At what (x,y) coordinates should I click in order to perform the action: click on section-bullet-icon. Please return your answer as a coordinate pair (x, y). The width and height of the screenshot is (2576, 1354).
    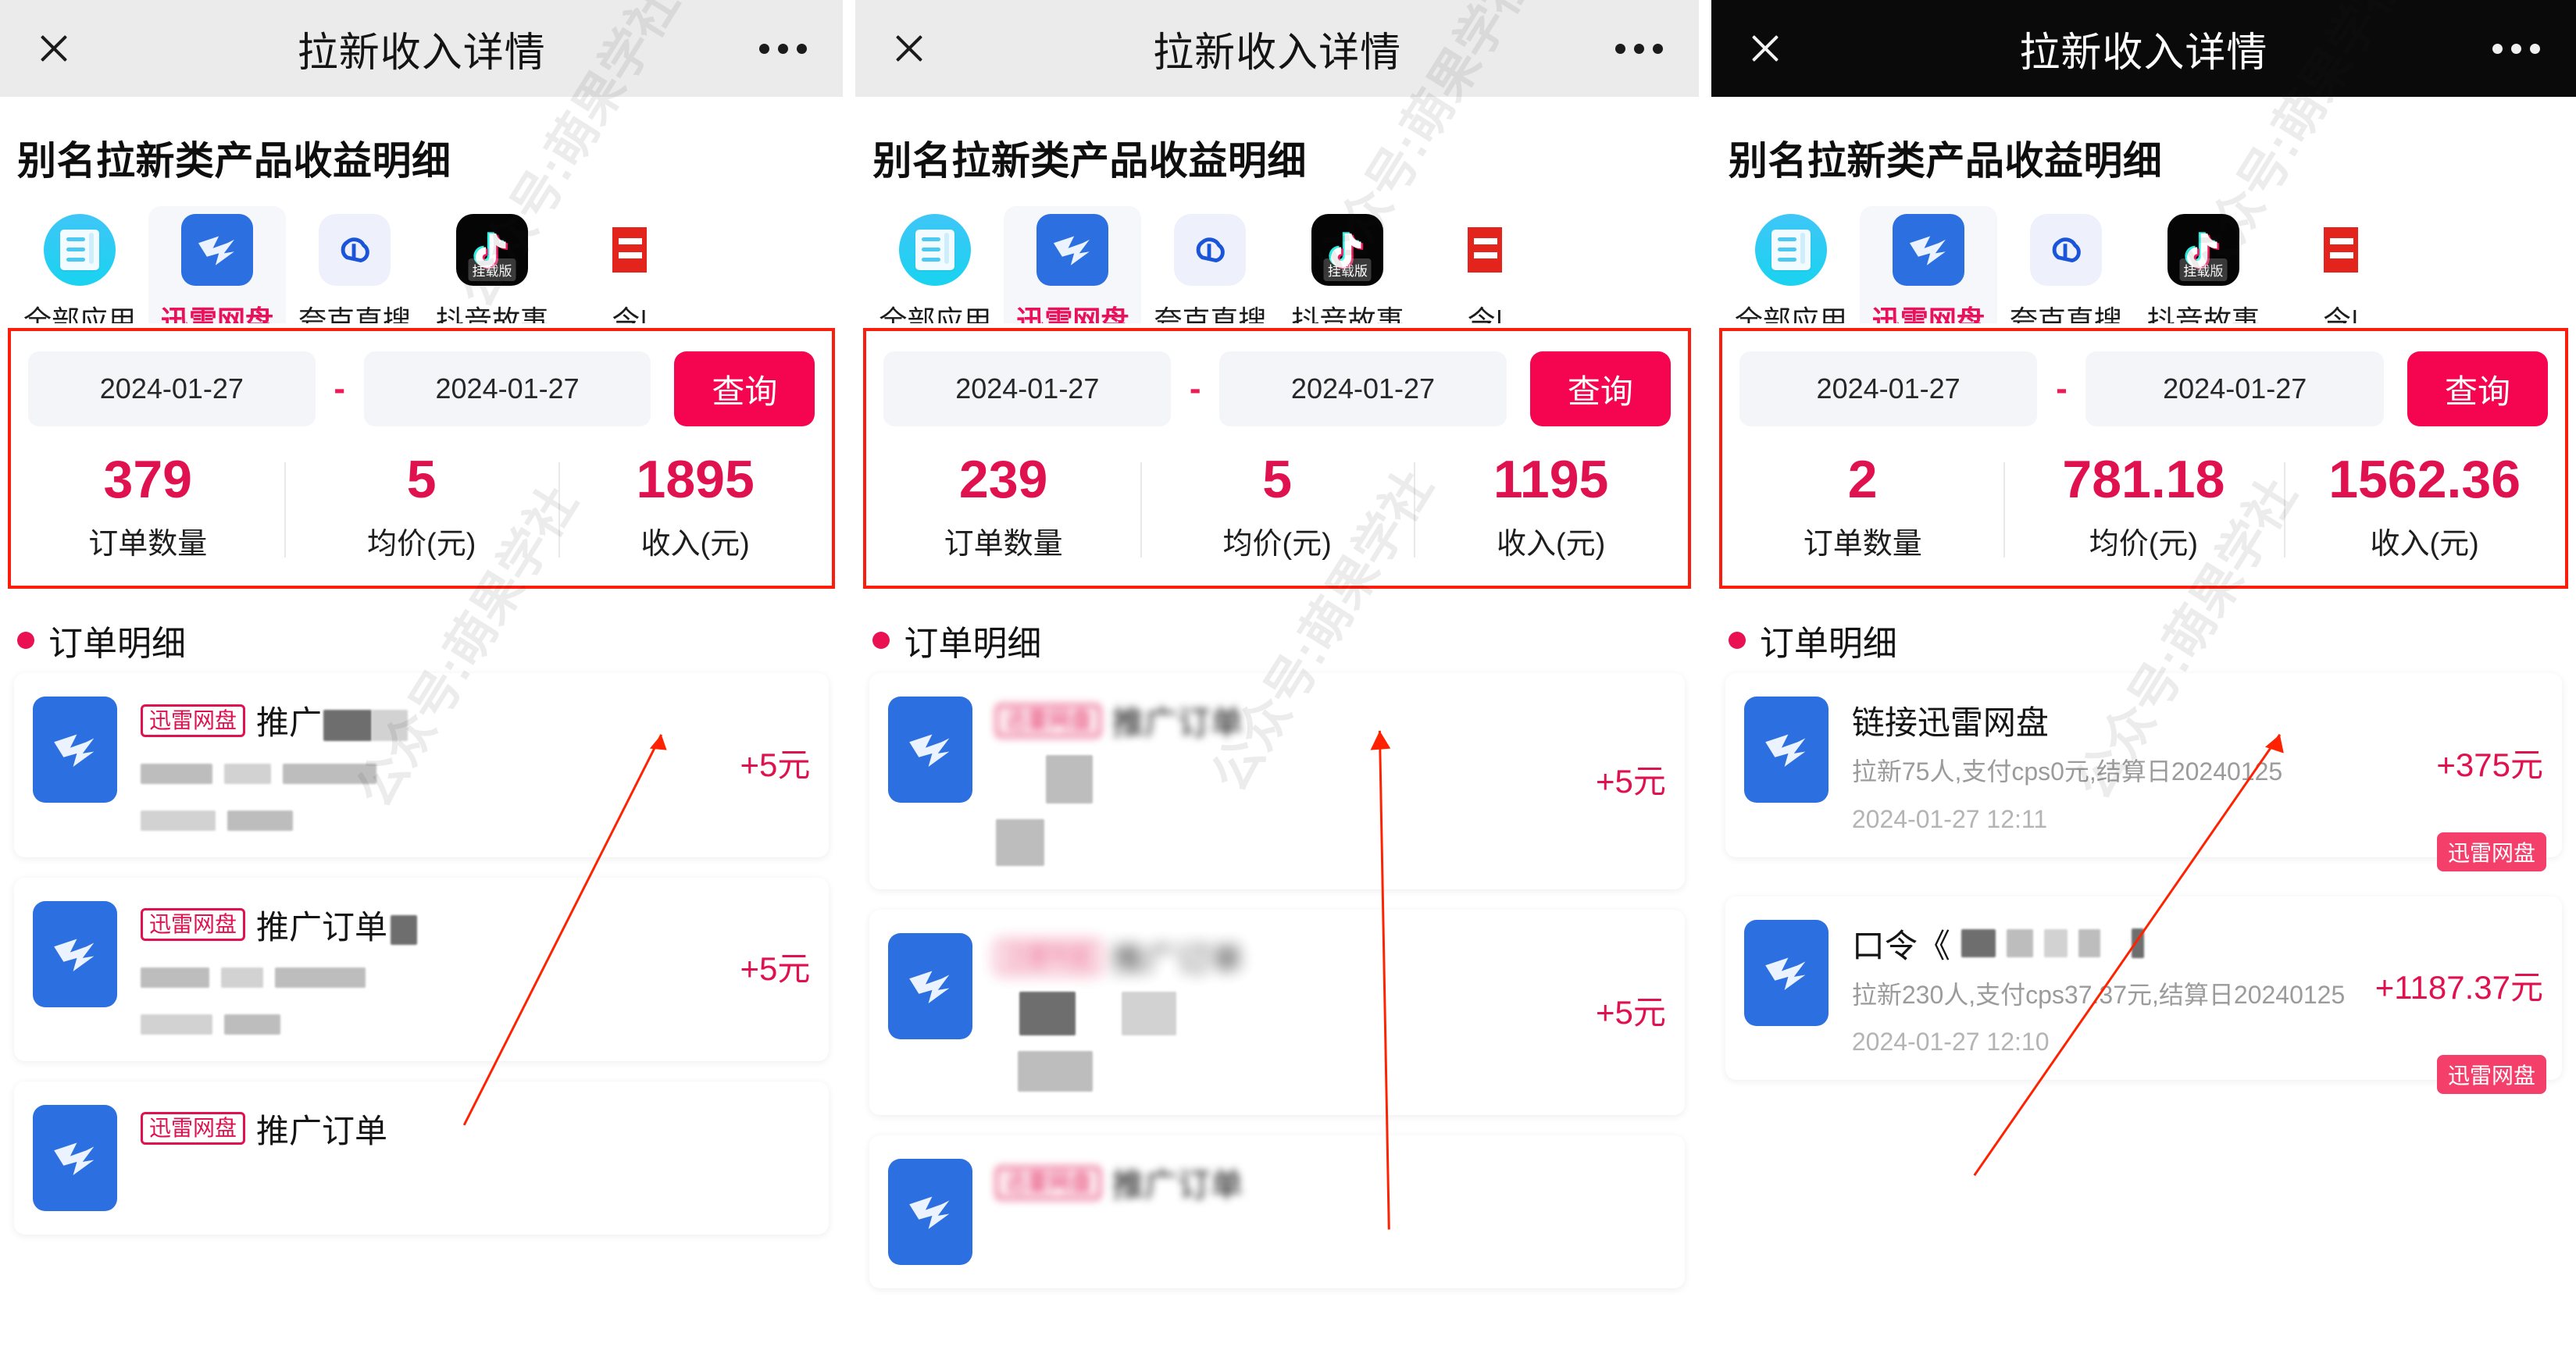
    Looking at the image, I should click on (881, 641).